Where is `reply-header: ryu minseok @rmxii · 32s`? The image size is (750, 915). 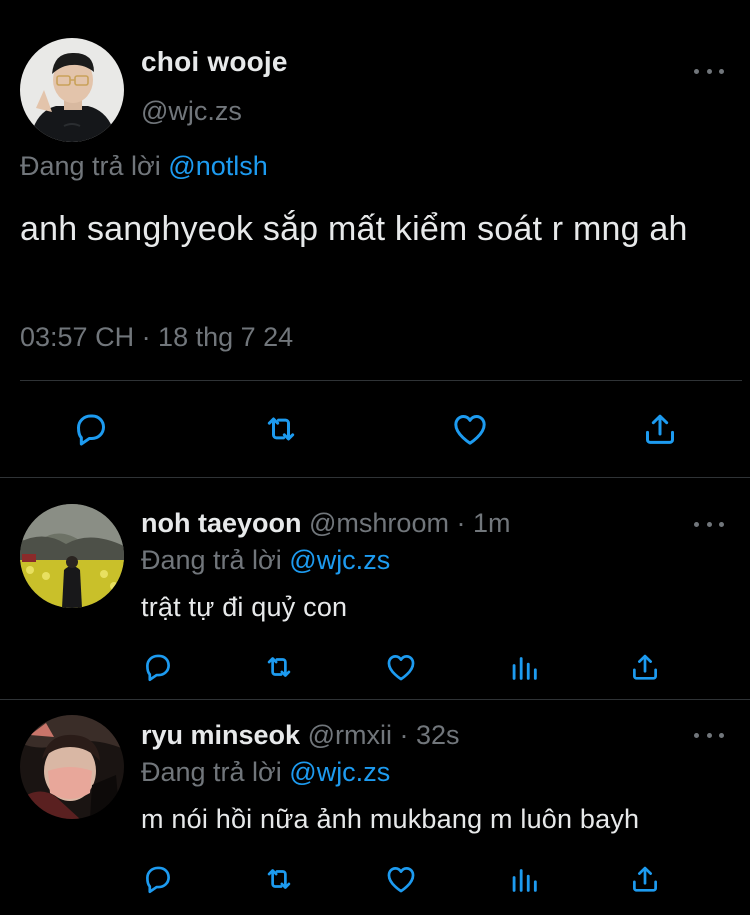
reply-header: ryu minseok @rmxii · 32s is located at coordinates (300, 735).